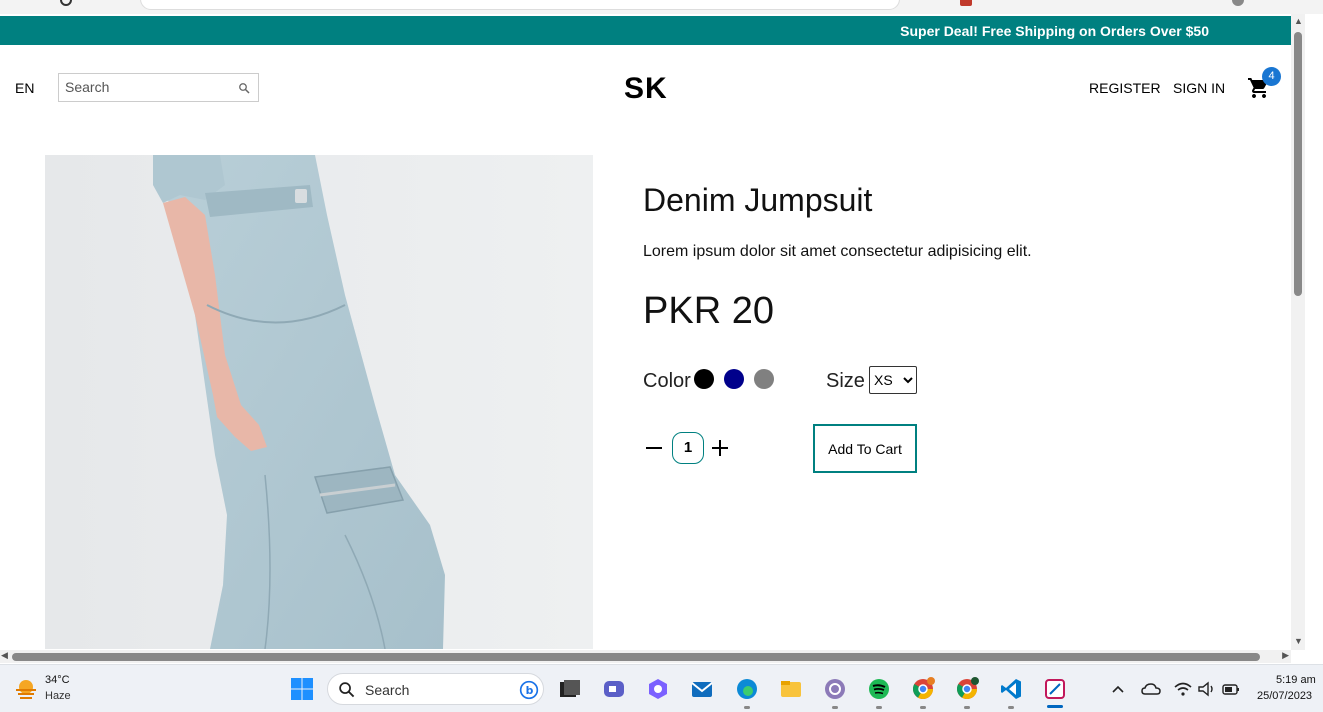 This screenshot has width=1323, height=712. Describe the element at coordinates (1055, 706) in the screenshot. I see `active-app-indicator` at that location.